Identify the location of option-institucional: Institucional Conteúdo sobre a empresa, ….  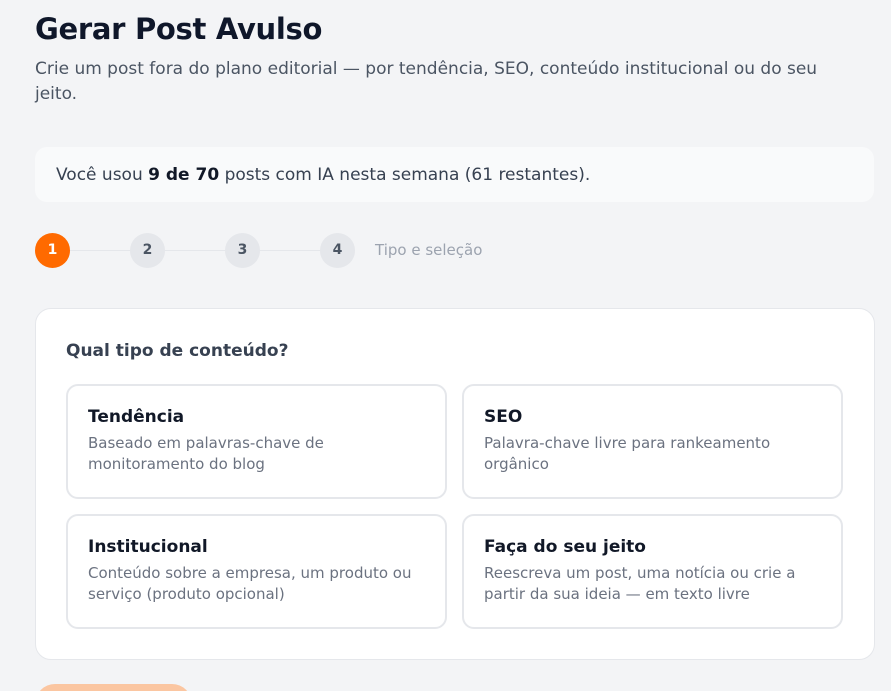
(256, 571).